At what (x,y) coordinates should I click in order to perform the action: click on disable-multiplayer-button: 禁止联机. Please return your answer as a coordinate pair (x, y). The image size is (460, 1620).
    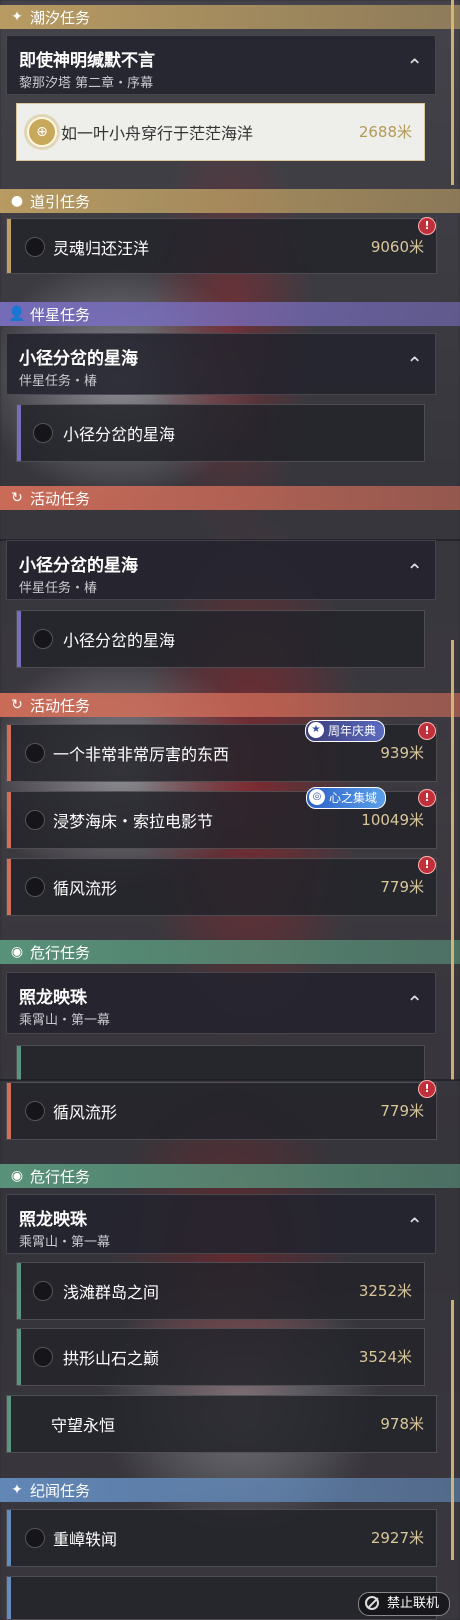
    Looking at the image, I should click on (403, 1604).